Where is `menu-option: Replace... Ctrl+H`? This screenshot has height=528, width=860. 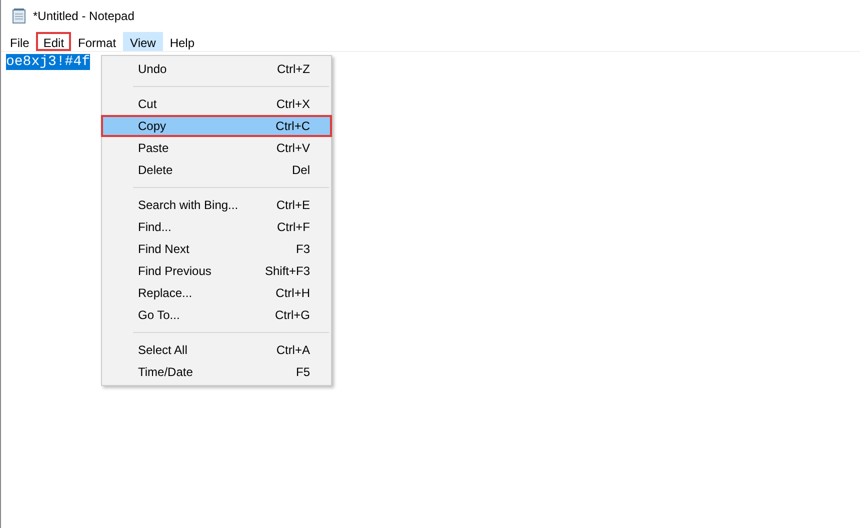 menu-option: Replace... Ctrl+H is located at coordinates (216, 293).